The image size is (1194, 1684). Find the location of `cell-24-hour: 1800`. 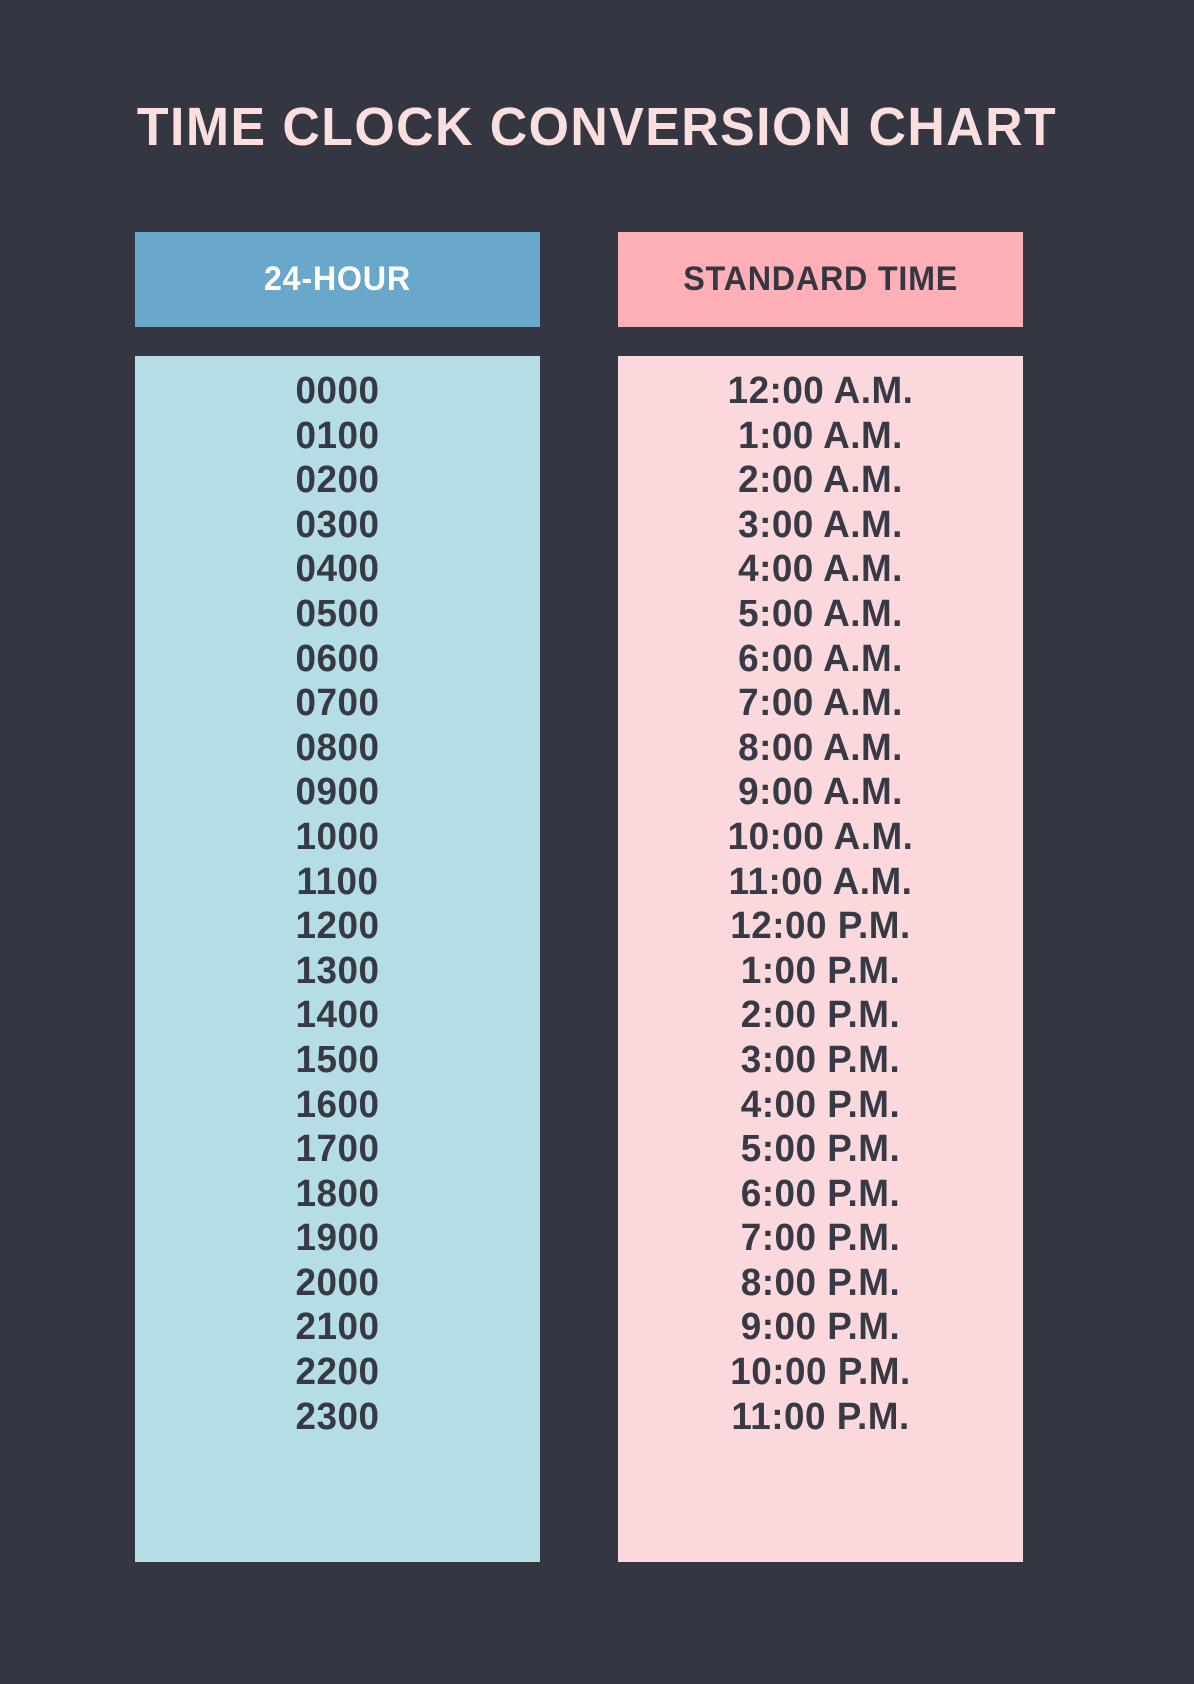

cell-24-hour: 1800 is located at coordinates (337, 1193).